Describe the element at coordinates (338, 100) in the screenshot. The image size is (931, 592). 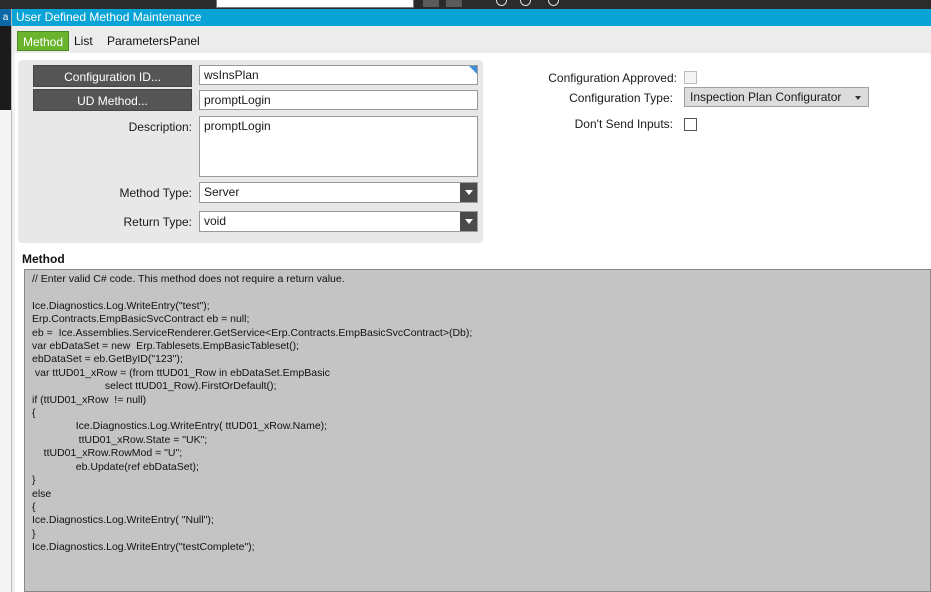
I see `ud-method-field: promptLogin` at that location.